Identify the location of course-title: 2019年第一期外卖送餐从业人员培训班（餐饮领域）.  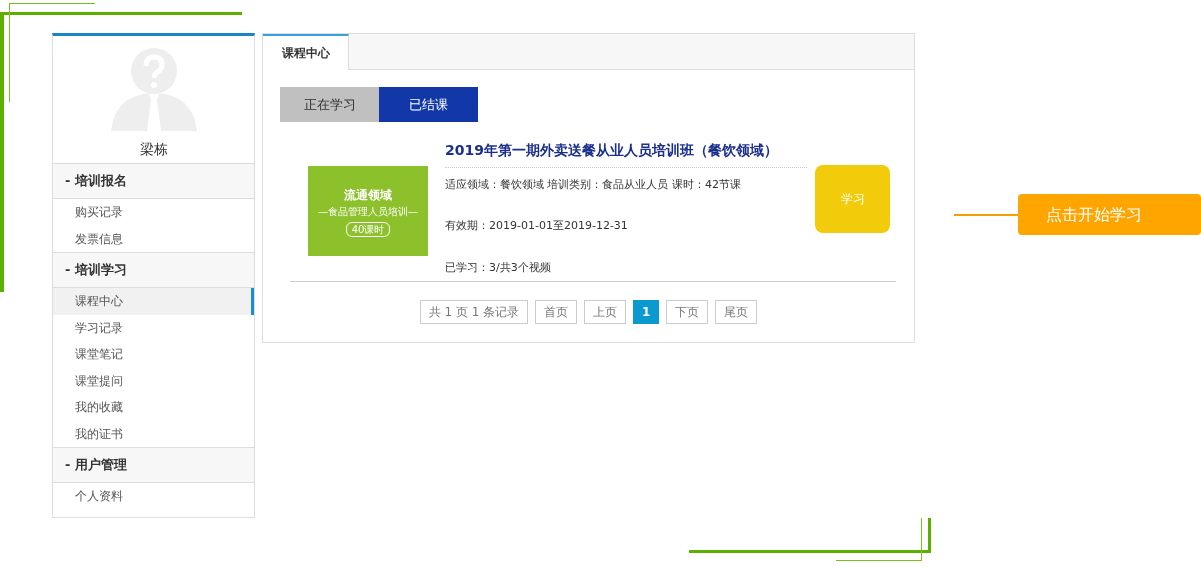
(626, 154).